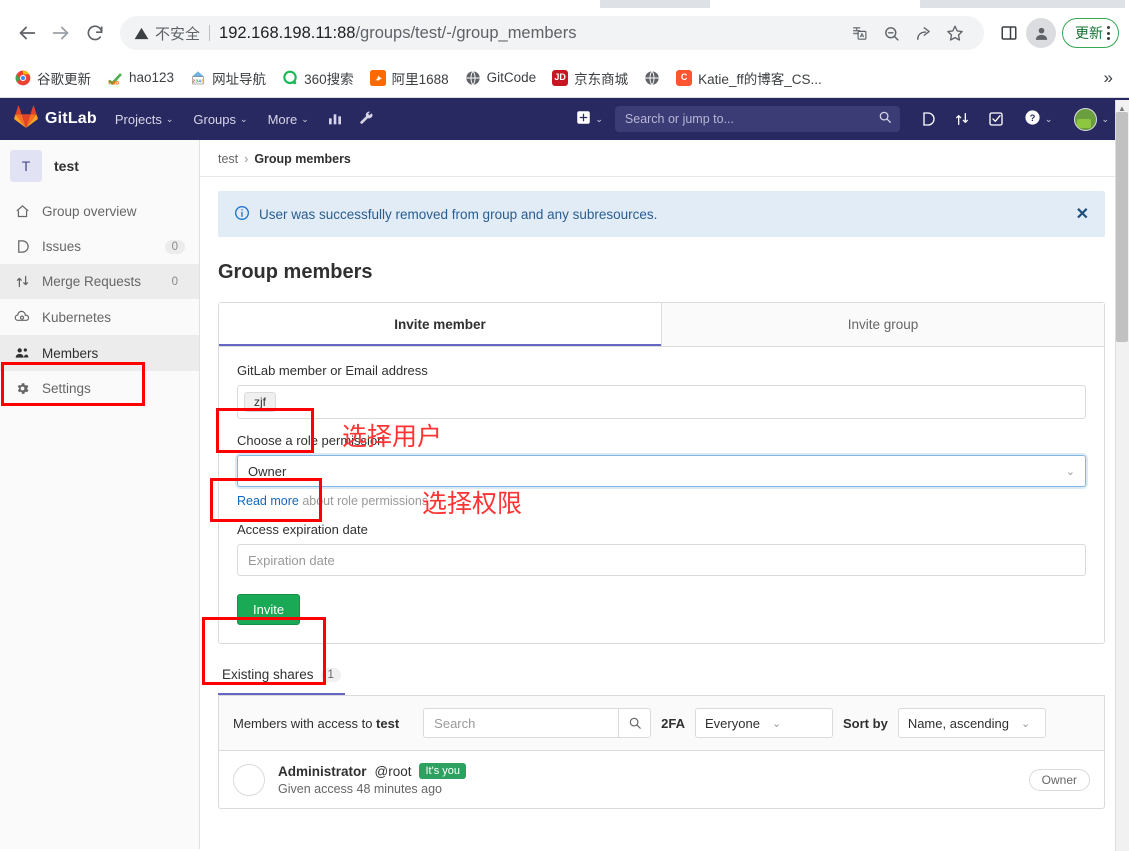 The image size is (1129, 851). I want to click on member-role-badge: Owner, so click(1059, 779).